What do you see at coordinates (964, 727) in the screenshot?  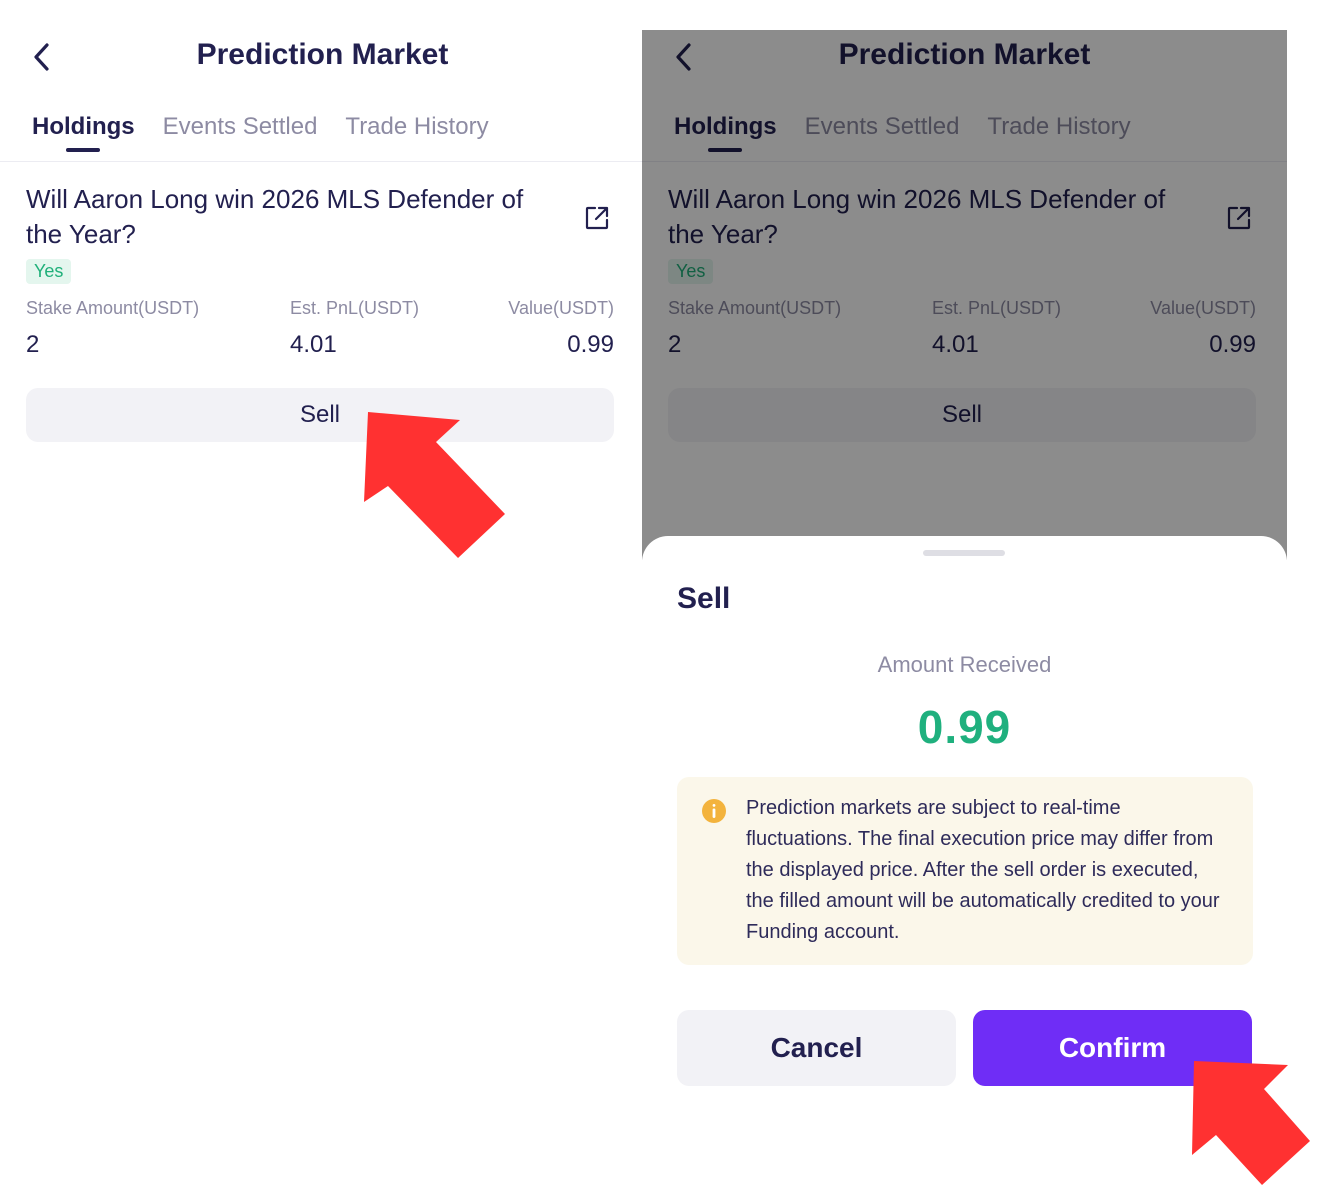 I see `amount-received-value: 0.99` at bounding box center [964, 727].